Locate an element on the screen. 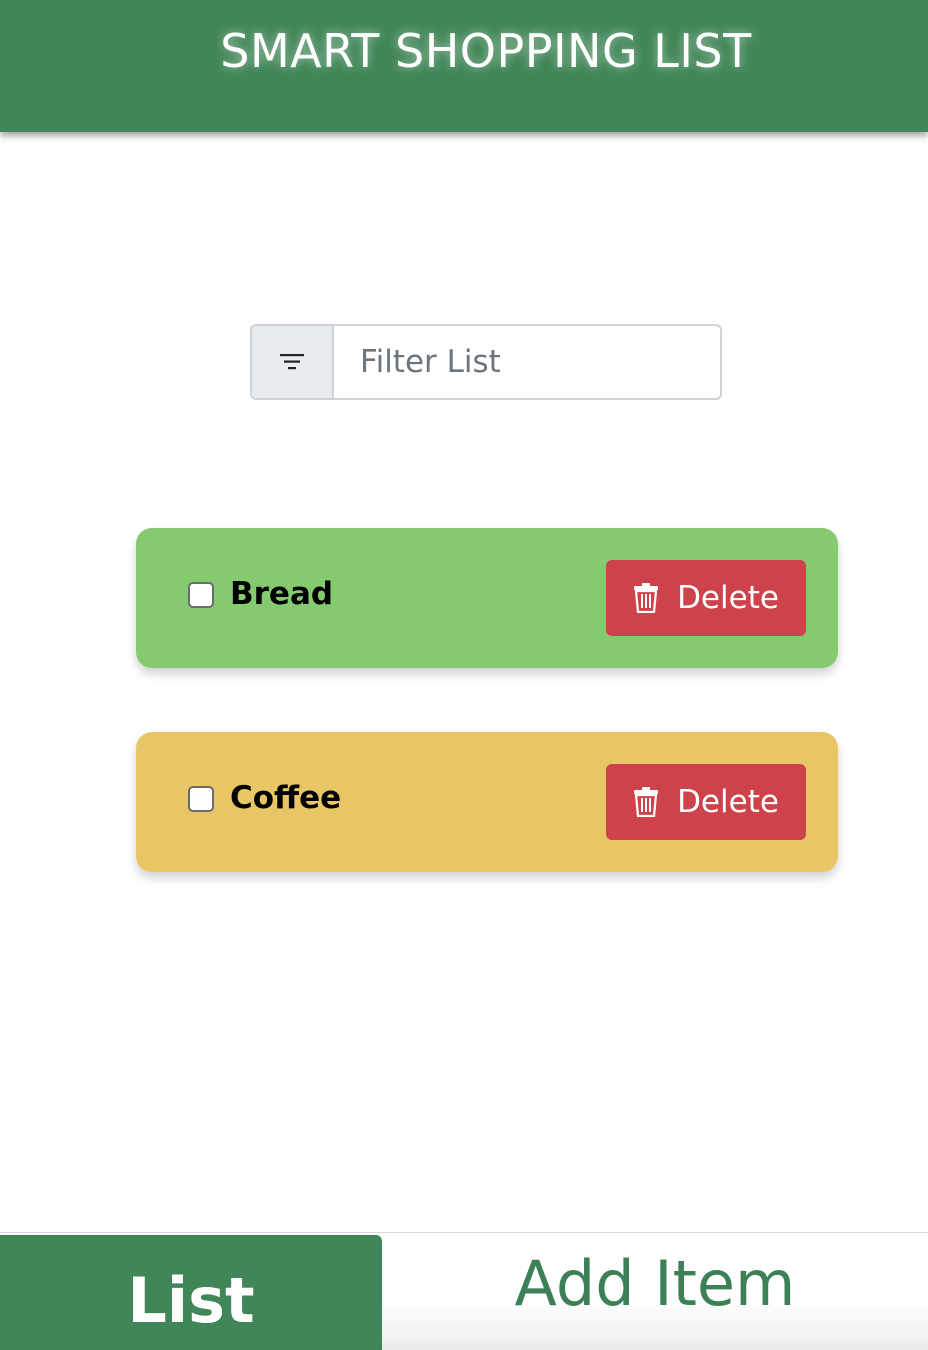 This screenshot has height=1350, width=928. tab-add-item: Add Item is located at coordinates (655, 1292).